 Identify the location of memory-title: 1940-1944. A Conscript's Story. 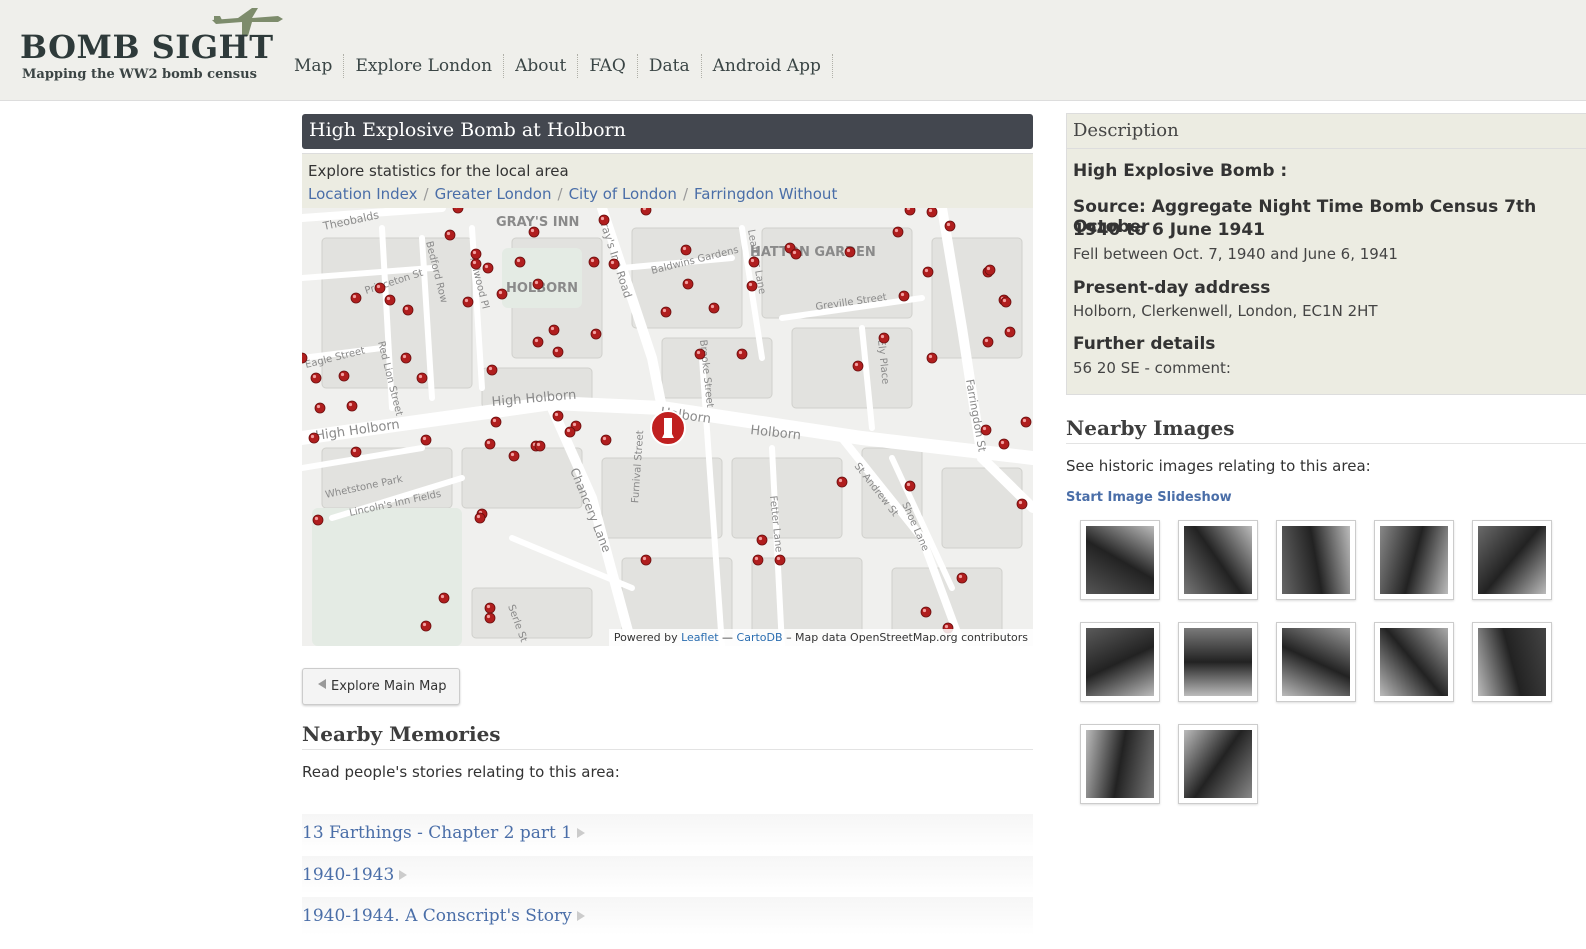
(437, 916).